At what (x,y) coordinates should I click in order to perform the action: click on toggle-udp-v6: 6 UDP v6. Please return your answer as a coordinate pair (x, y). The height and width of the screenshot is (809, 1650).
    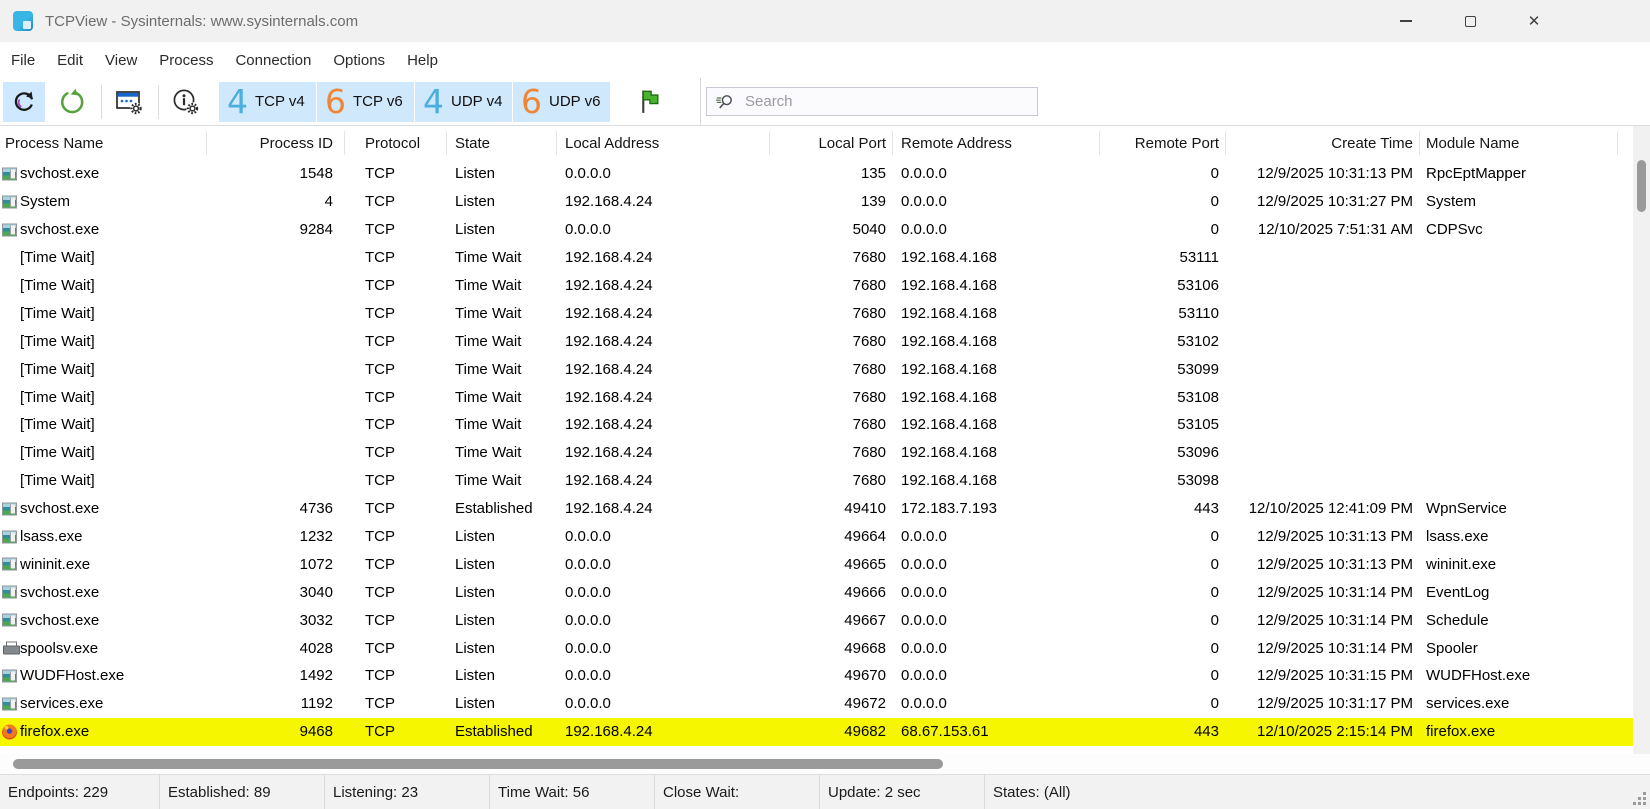
    Looking at the image, I should click on (561, 101).